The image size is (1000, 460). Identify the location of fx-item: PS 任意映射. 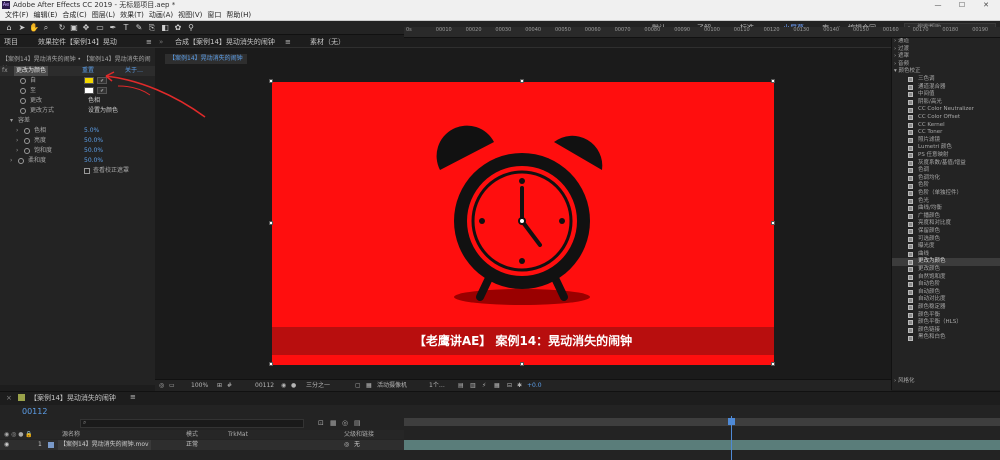
(946, 156).